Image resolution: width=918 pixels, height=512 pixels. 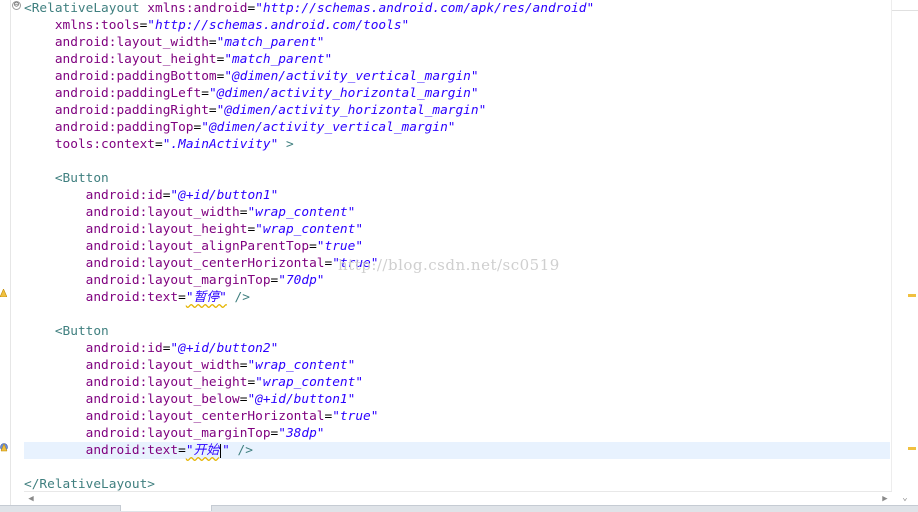 I want to click on scroll-right-icon: ▶, so click(x=885, y=499).